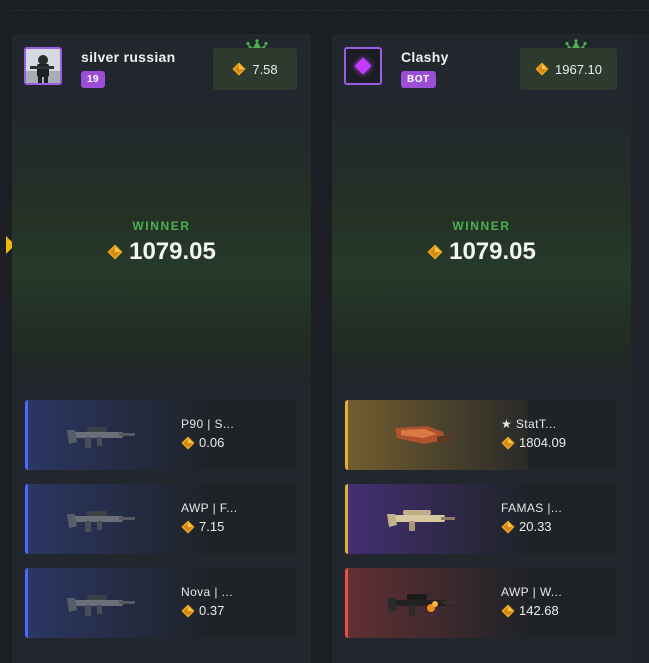 This screenshot has height=663, width=649. Describe the element at coordinates (481, 519) in the screenshot. I see `item-card: FAMAS |... 20.33` at that location.